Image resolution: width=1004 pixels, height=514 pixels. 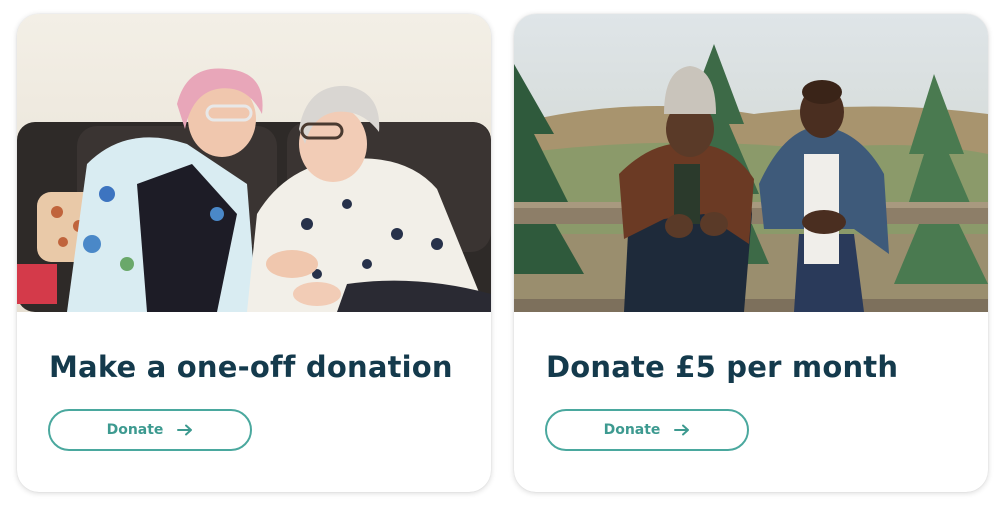 I want to click on card-title: Donate £5 per month, so click(x=722, y=367).